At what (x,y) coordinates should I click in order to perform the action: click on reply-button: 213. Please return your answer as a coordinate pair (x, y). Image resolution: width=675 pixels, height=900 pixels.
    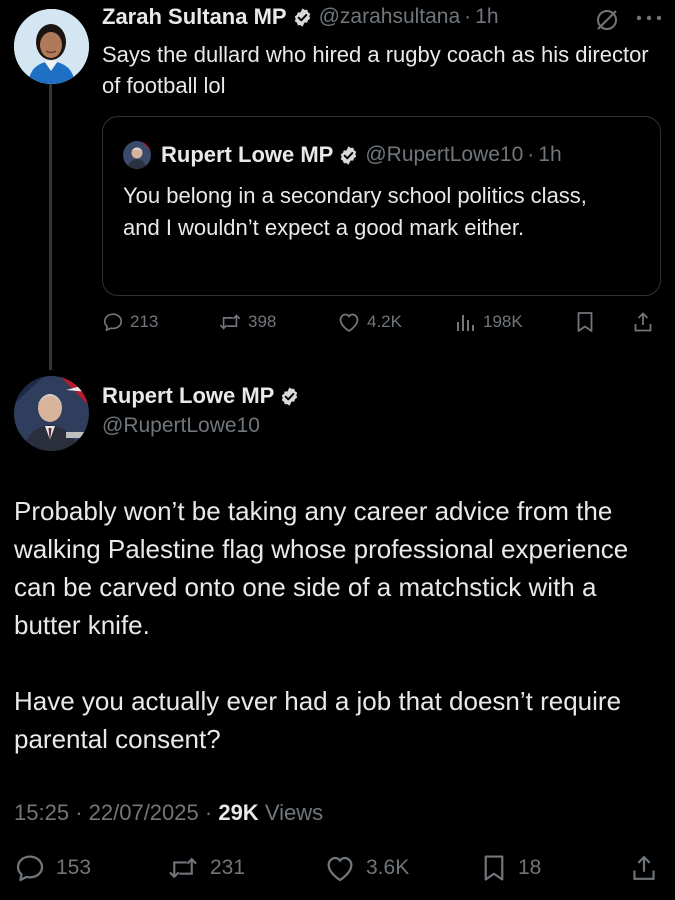
    Looking at the image, I should click on (130, 322).